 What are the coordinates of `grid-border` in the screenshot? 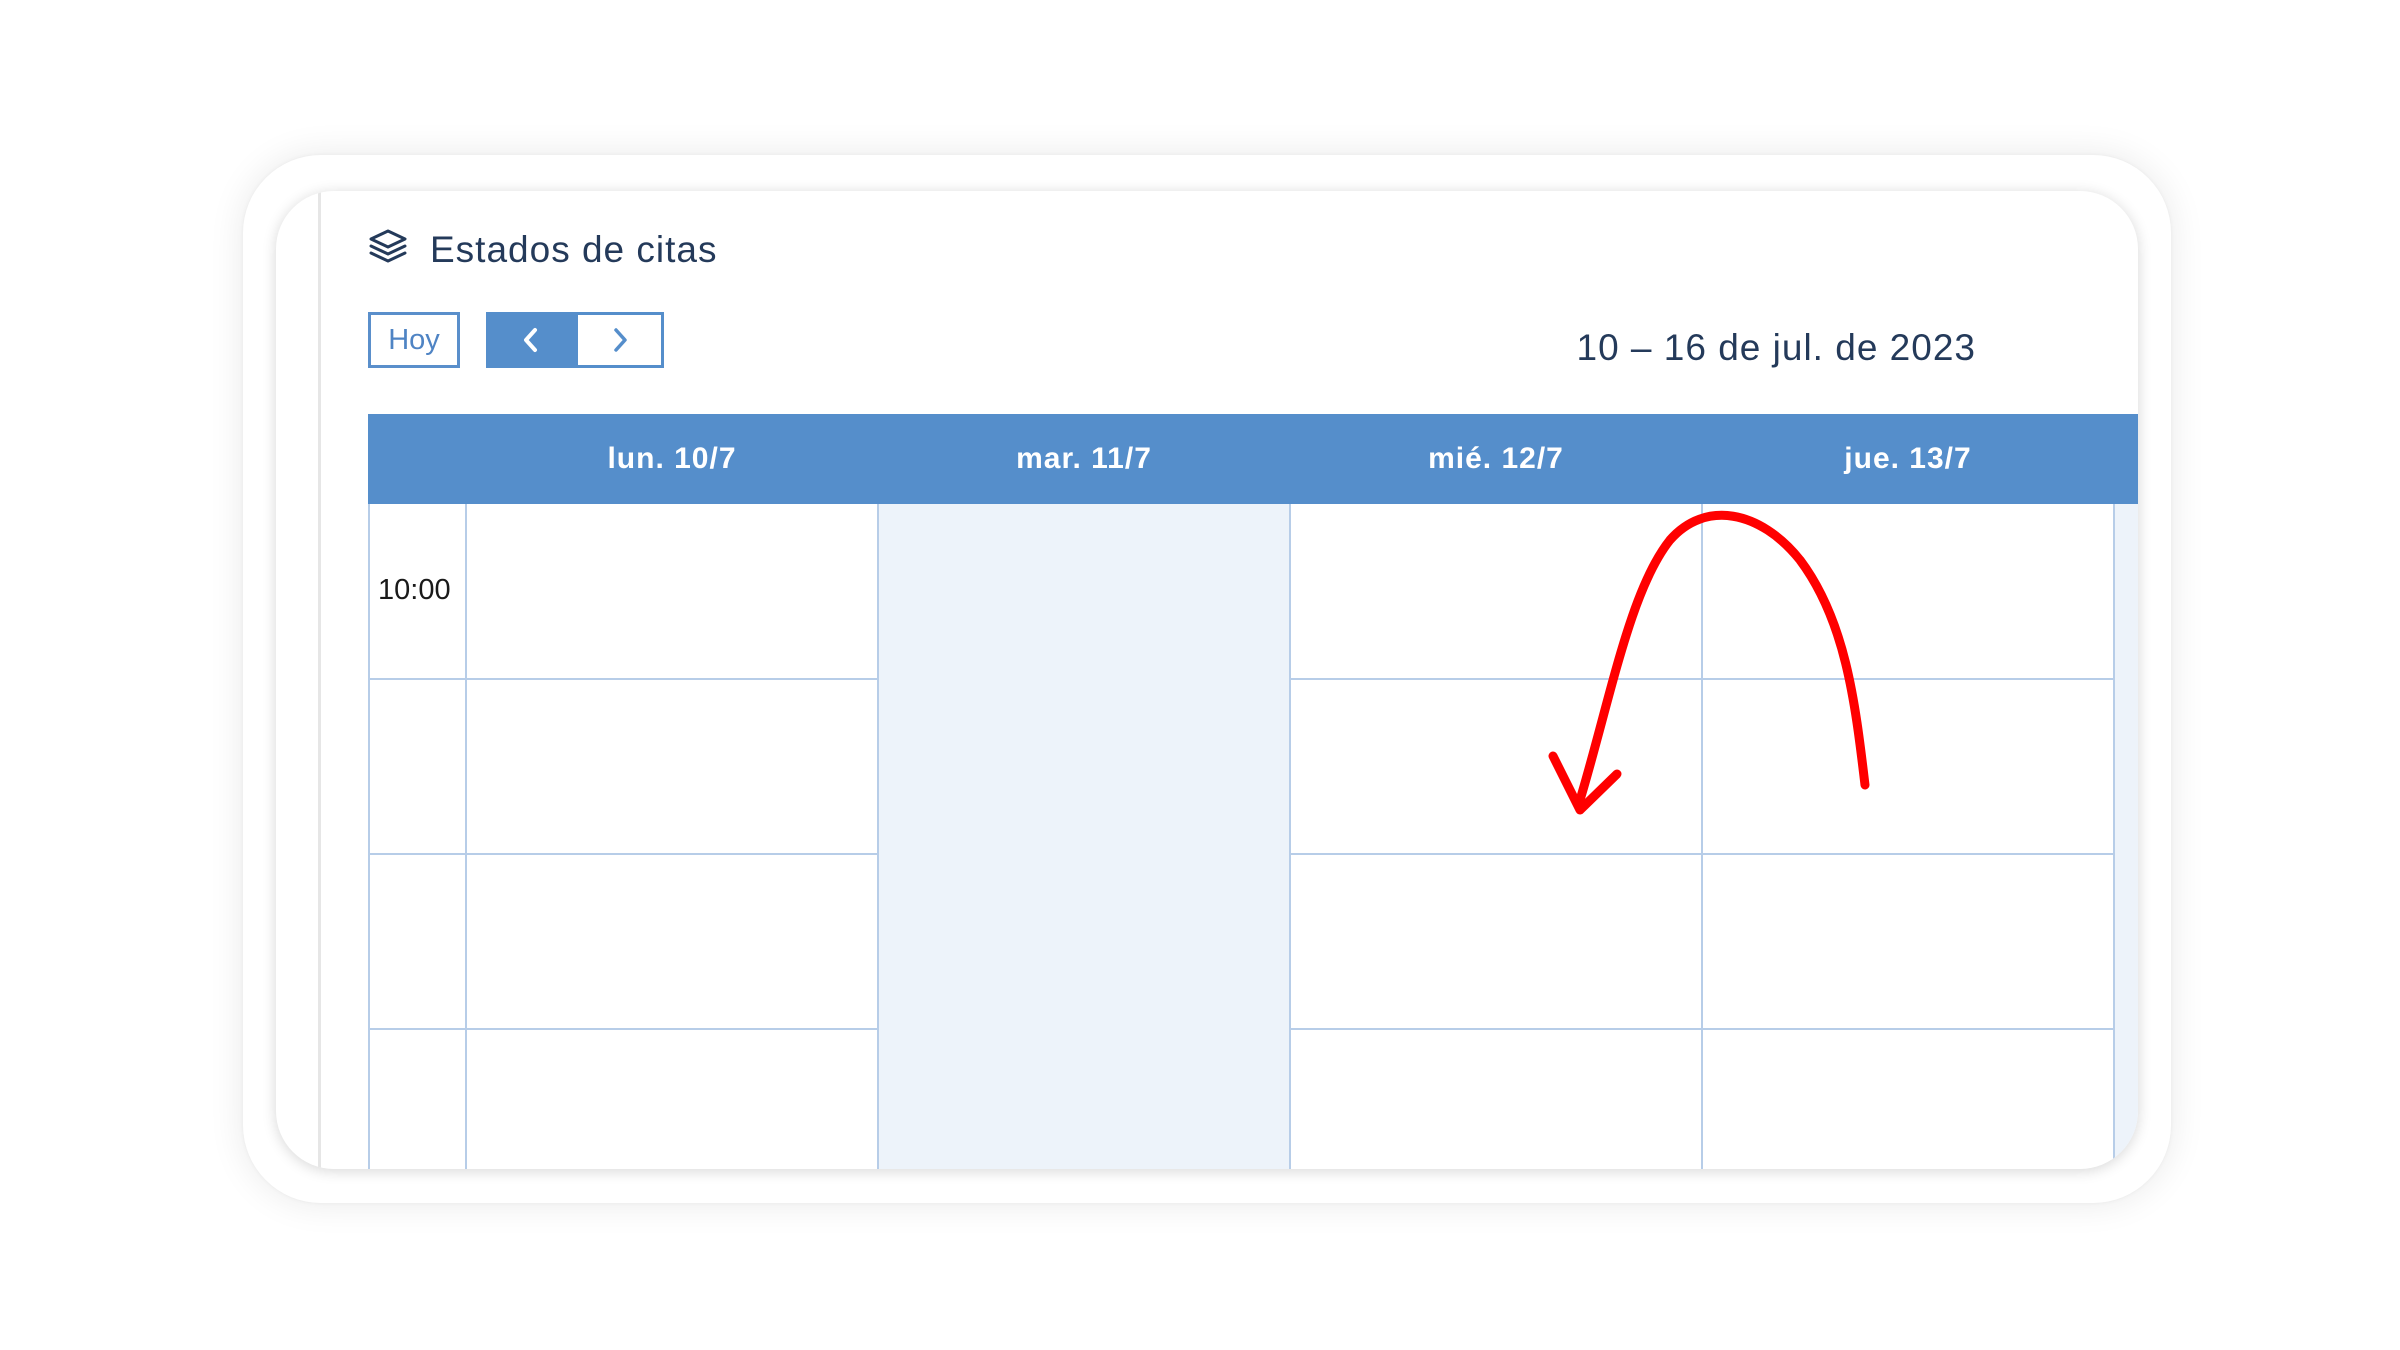 It's located at (369, 836).